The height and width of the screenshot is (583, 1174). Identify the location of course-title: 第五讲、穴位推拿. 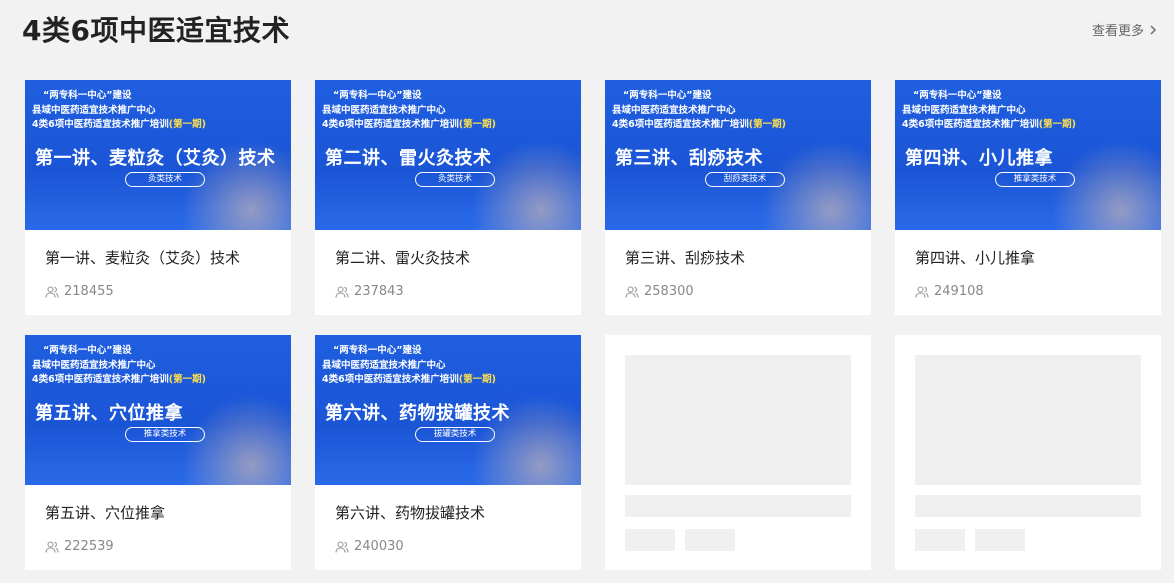
(105, 512).